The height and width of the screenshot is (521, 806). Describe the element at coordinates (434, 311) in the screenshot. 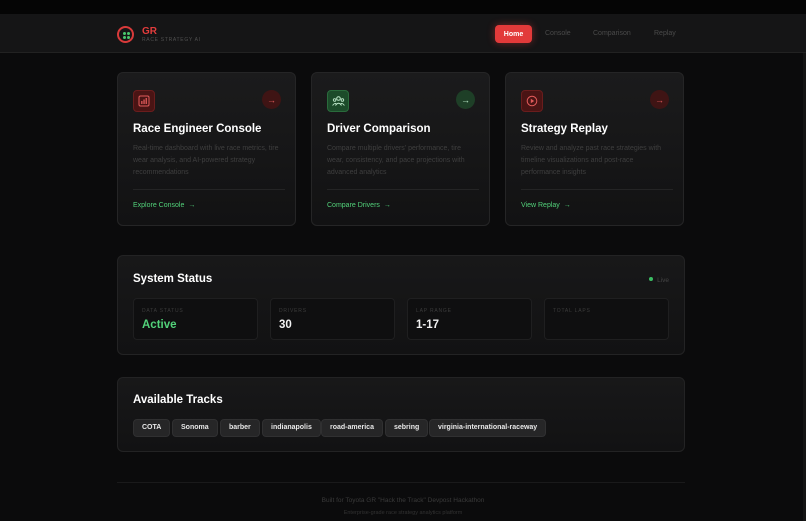

I see `stat-label: LAP RANGE` at that location.